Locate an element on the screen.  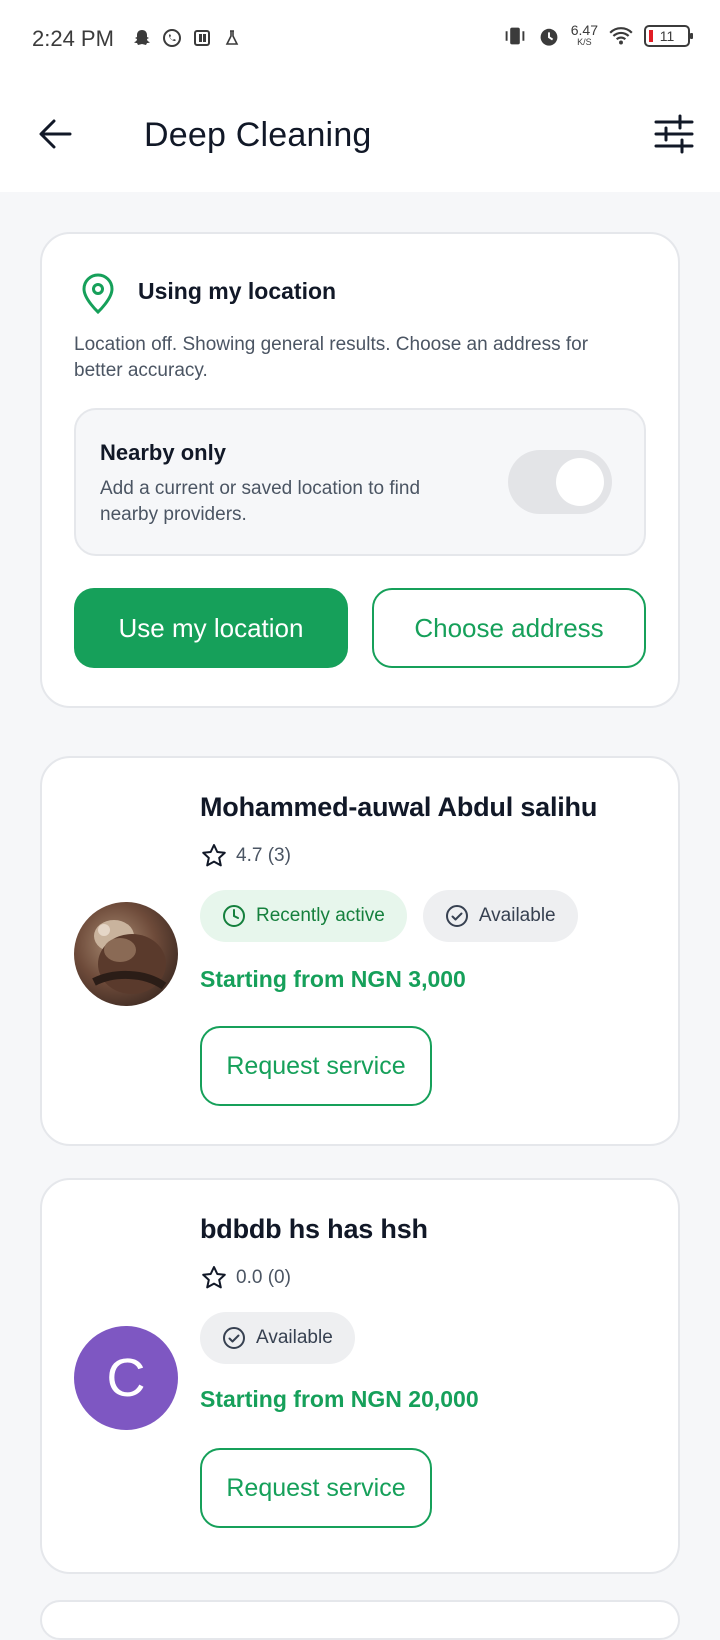
notification-icons is located at coordinates (187, 38).